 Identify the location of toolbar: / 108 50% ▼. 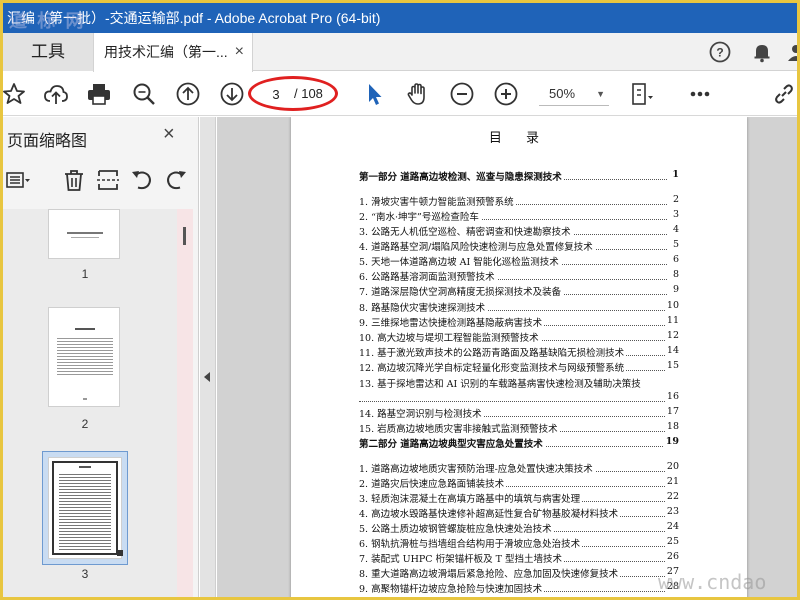
(400, 94).